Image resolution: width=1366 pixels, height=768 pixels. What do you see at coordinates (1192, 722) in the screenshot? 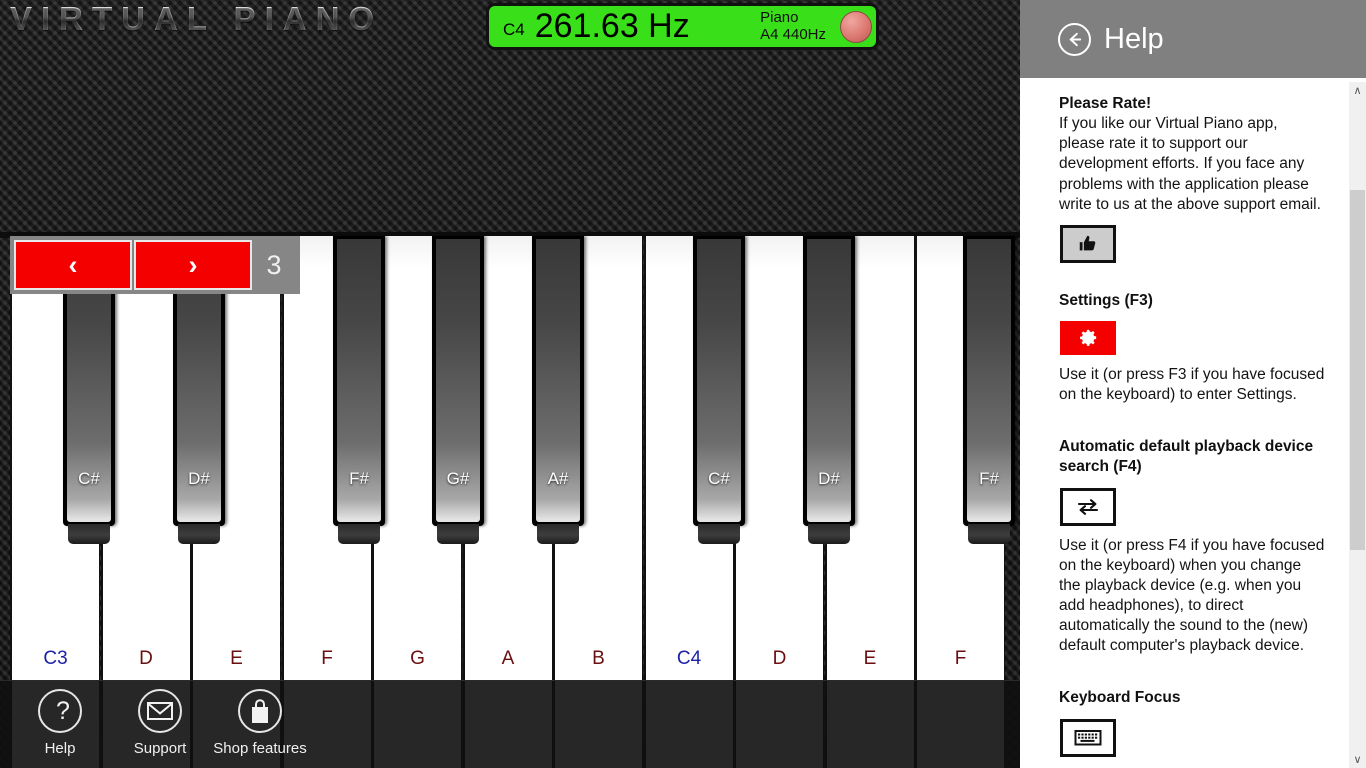
I see `help-section-keyboard-focus: Keyboard Focus` at bounding box center [1192, 722].